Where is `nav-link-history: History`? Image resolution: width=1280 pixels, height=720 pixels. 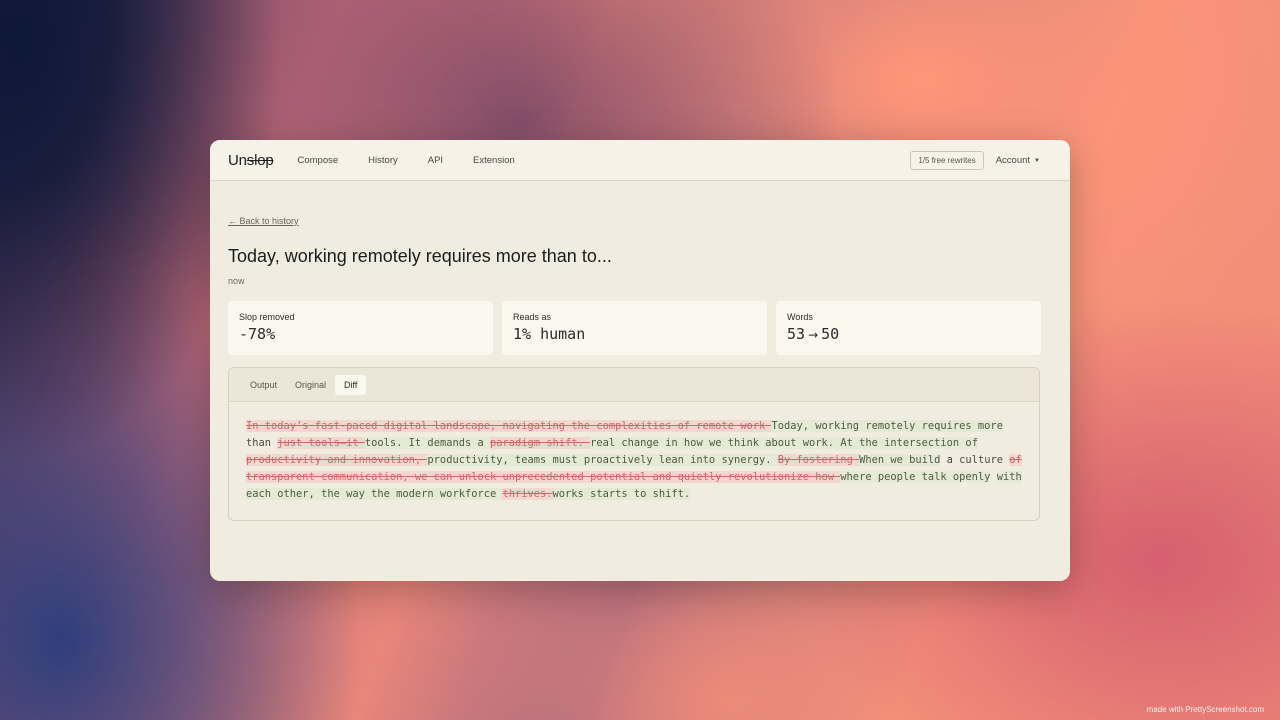 nav-link-history: History is located at coordinates (383, 160).